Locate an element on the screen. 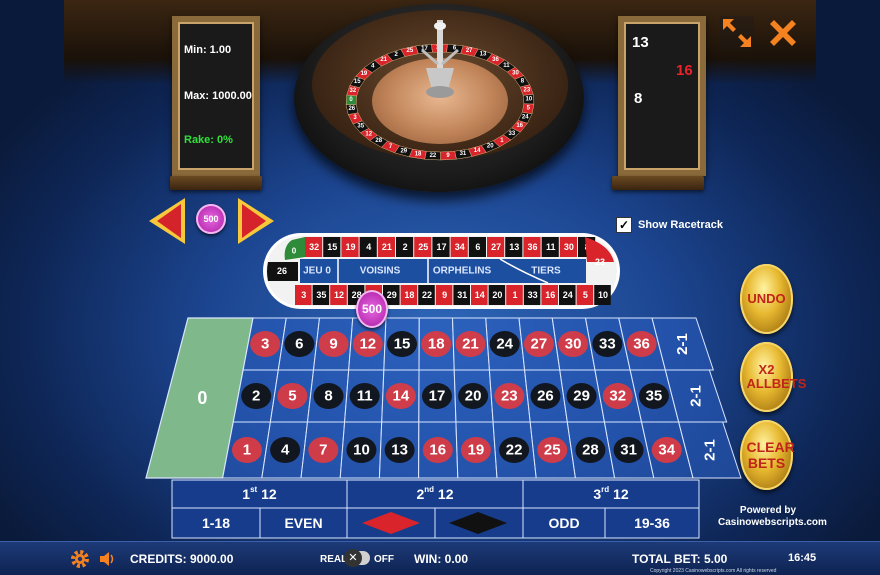 Image resolution: width=880 pixels, height=575 pixels. number-label: 2 is located at coordinates (256, 396).